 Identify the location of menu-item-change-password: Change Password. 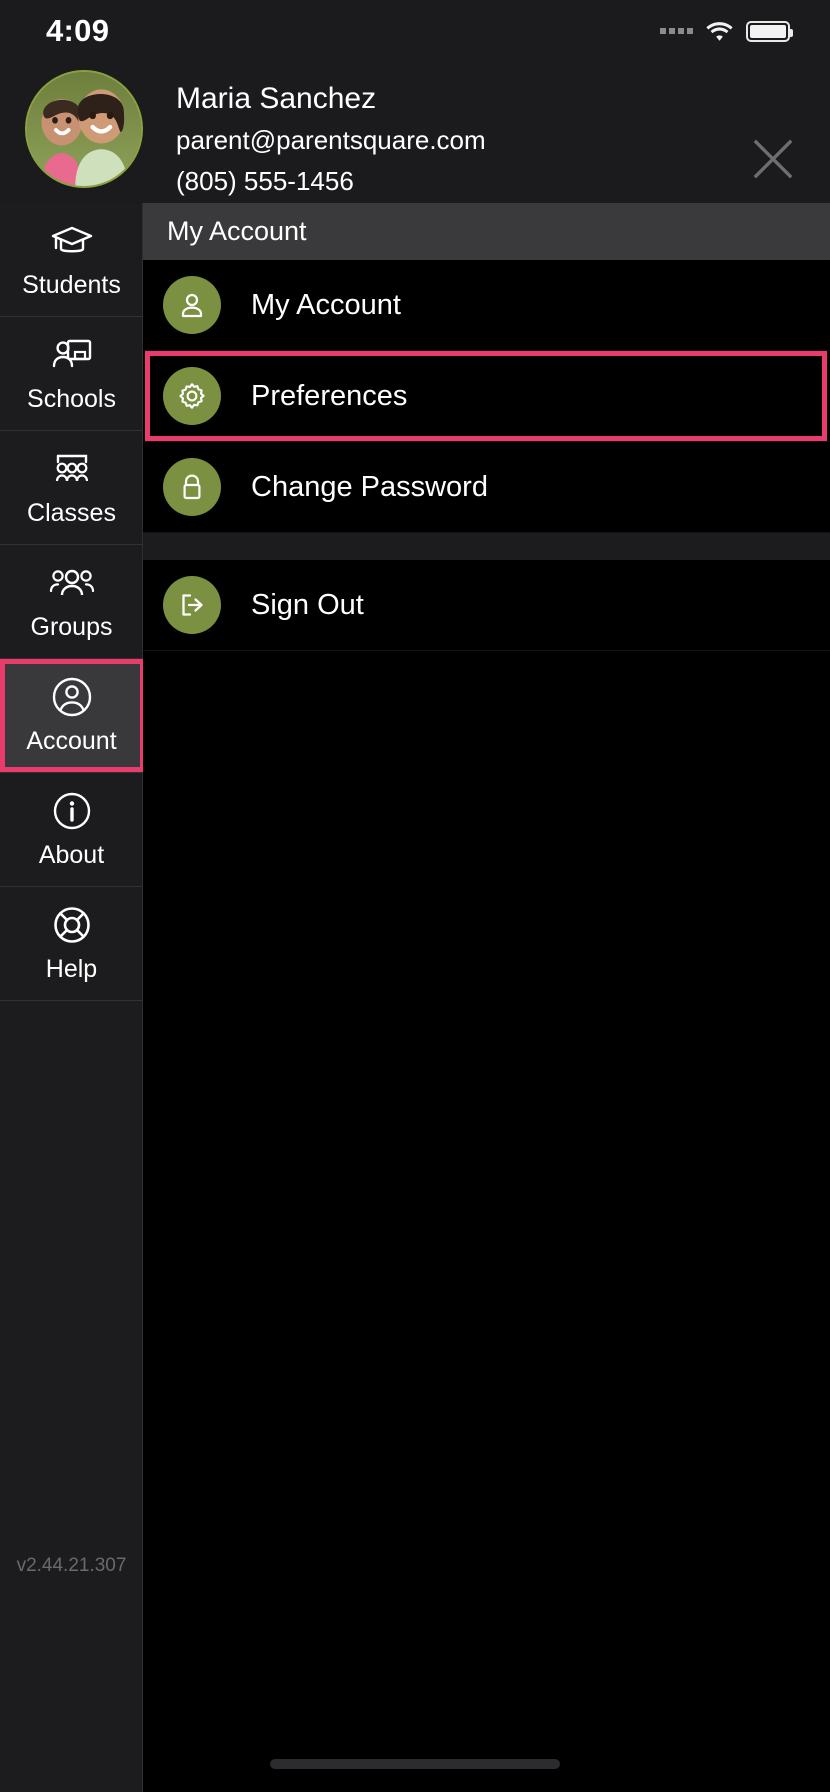
(486, 487).